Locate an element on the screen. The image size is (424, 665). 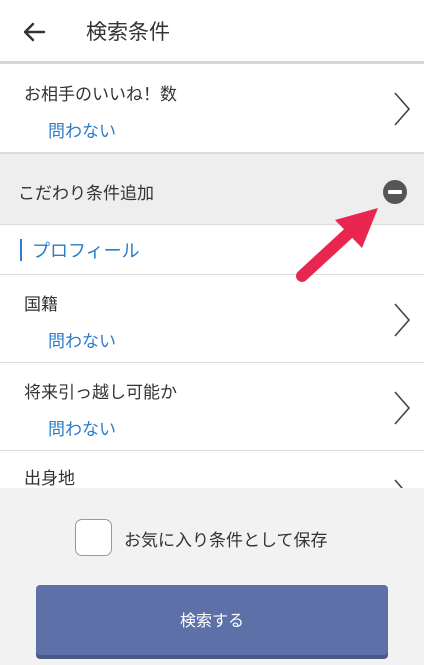
save-favorite-label: お気に入り条件として保存 is located at coordinates (226, 541).